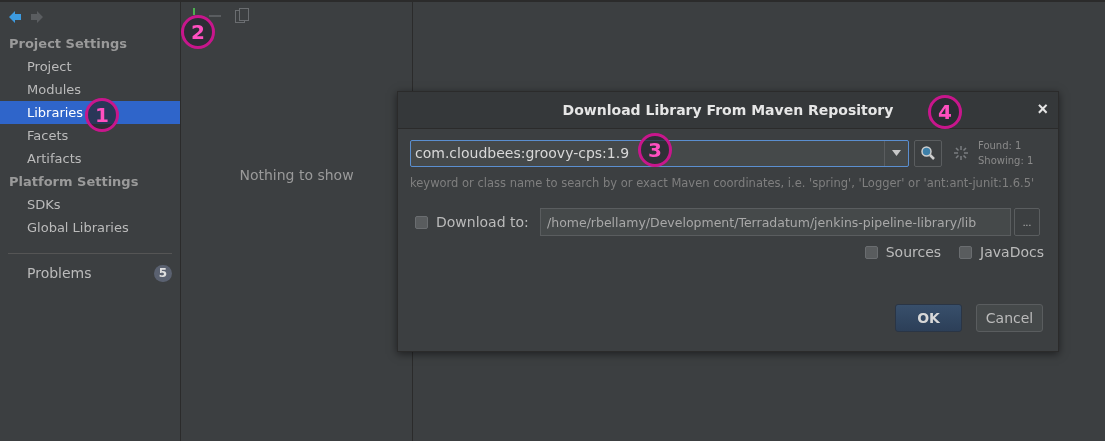 Image resolution: width=1105 pixels, height=441 pixels. Describe the element at coordinates (1012, 252) in the screenshot. I see `checkbox-label: JavaDocs` at that location.